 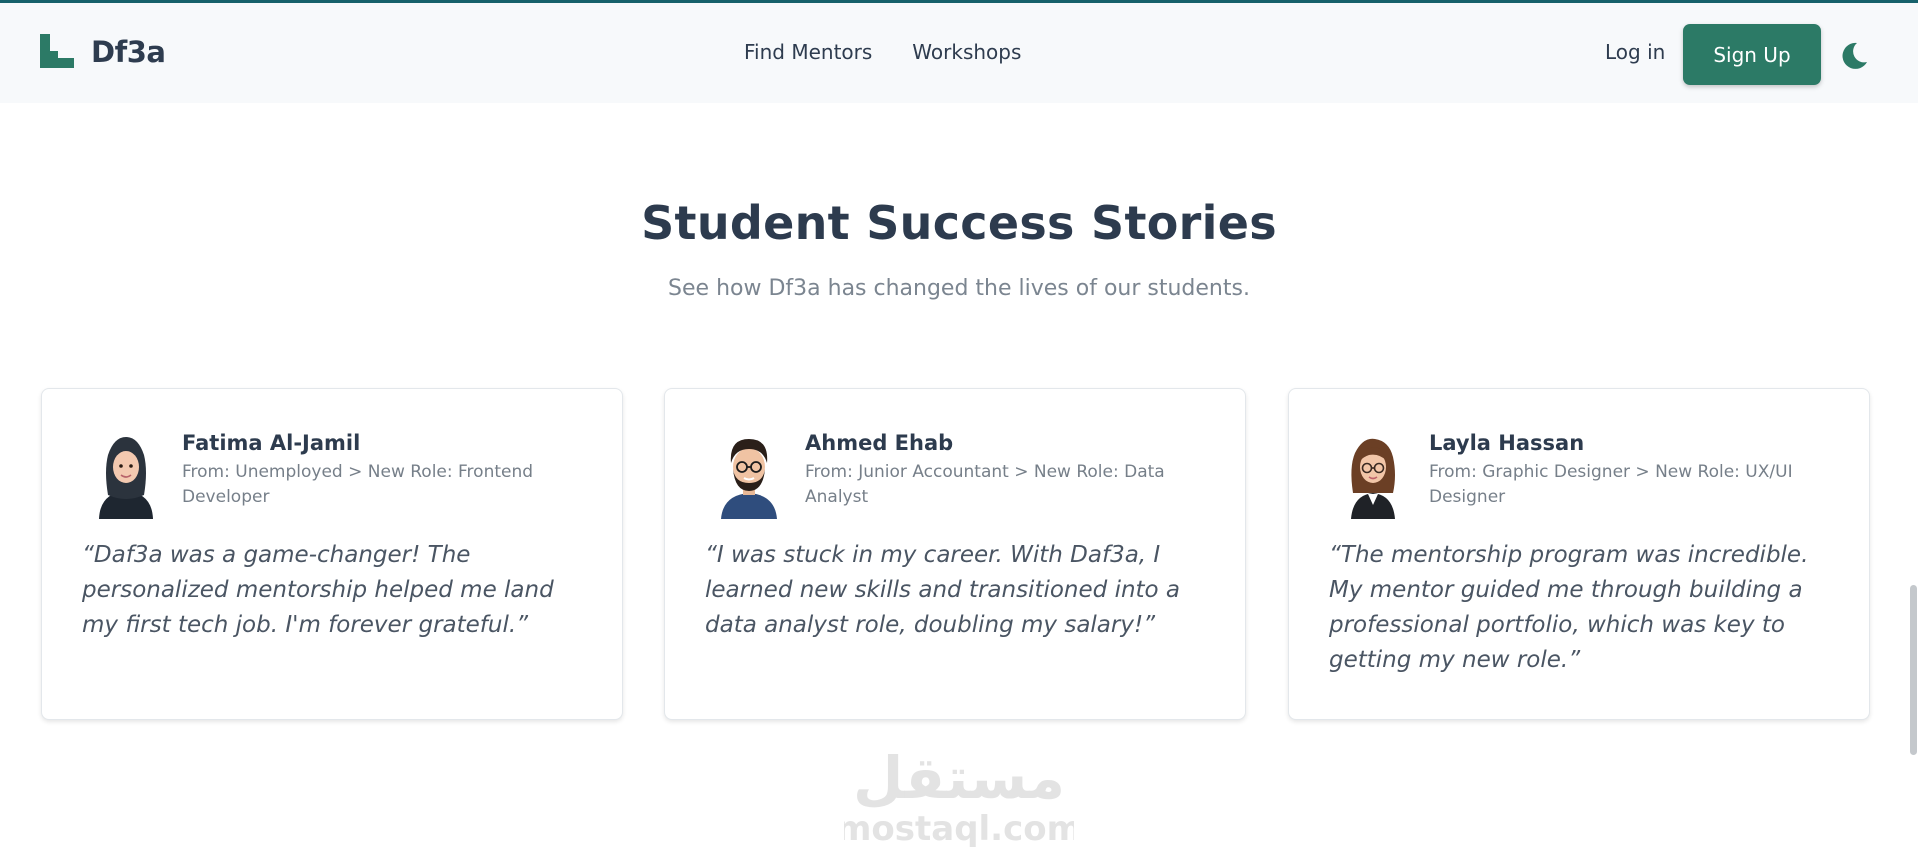 I want to click on mostaql-watermark: مستقل mostaql.com, so click(x=959, y=795).